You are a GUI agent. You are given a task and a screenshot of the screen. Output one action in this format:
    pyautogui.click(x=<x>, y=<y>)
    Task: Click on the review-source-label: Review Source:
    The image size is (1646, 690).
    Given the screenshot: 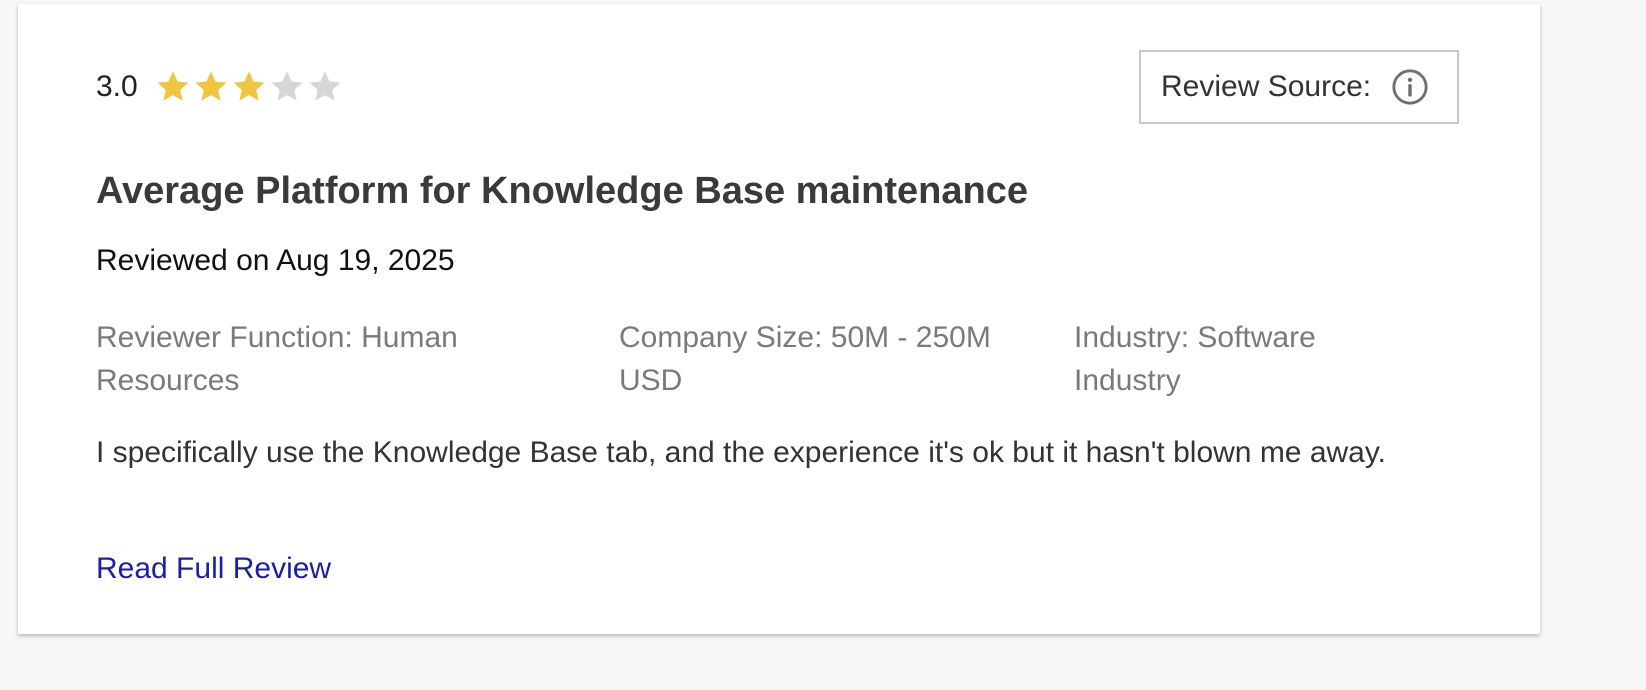 What is the action you would take?
    pyautogui.click(x=1266, y=86)
    